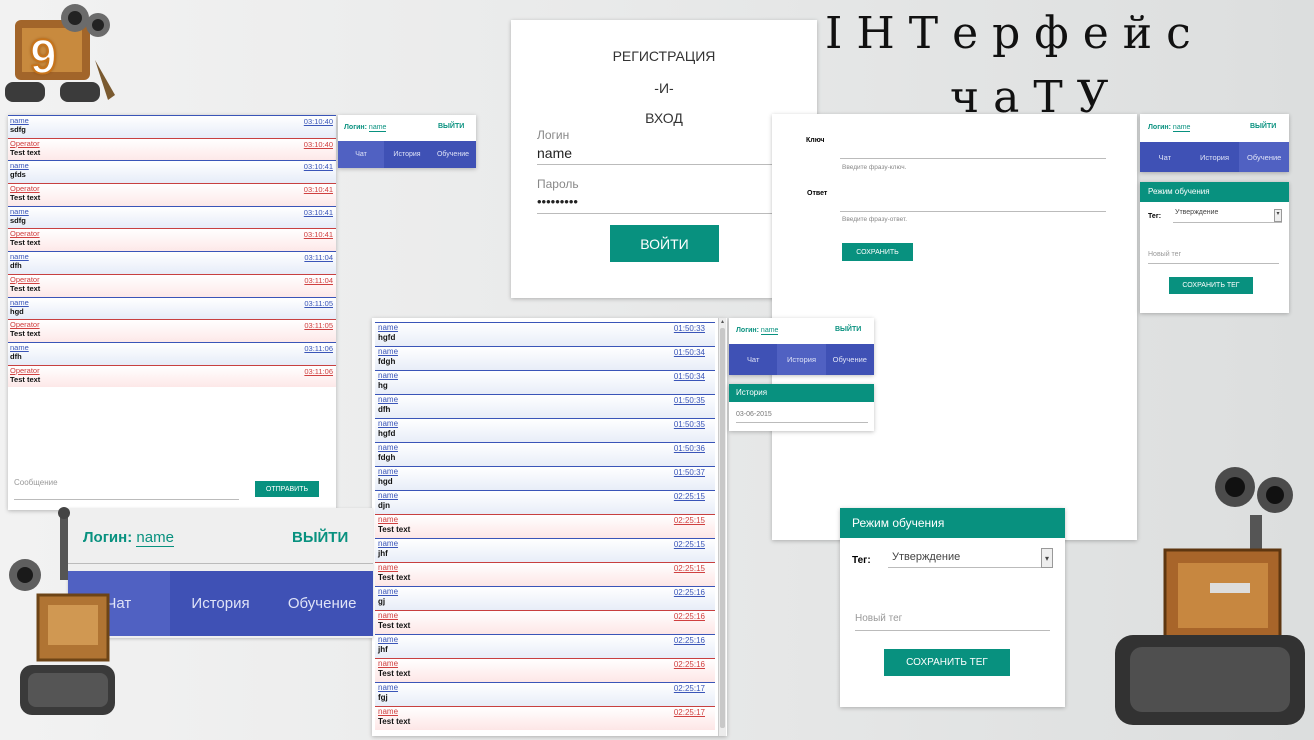 The height and width of the screenshot is (740, 1314). I want to click on send-button: ОТПРАВИТЬ, so click(287, 489).